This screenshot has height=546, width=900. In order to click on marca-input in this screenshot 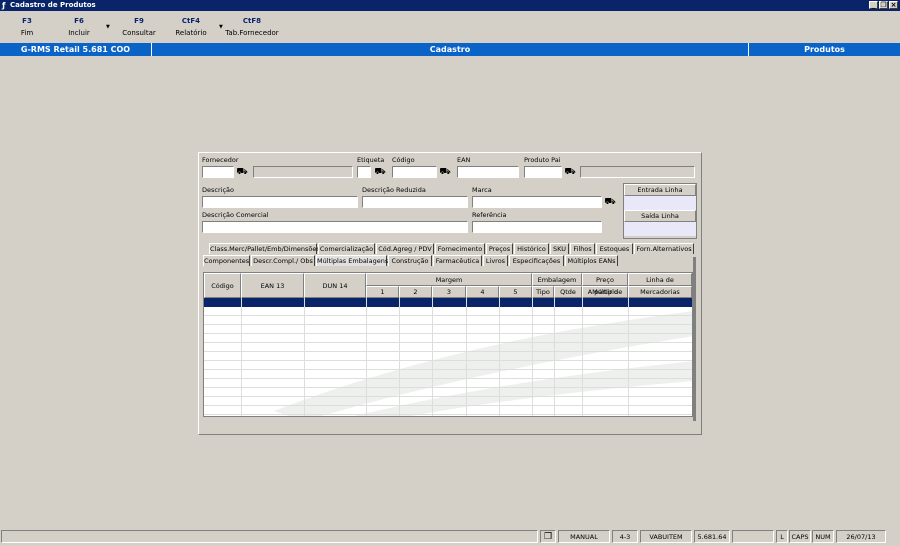, I will do `click(537, 202)`.